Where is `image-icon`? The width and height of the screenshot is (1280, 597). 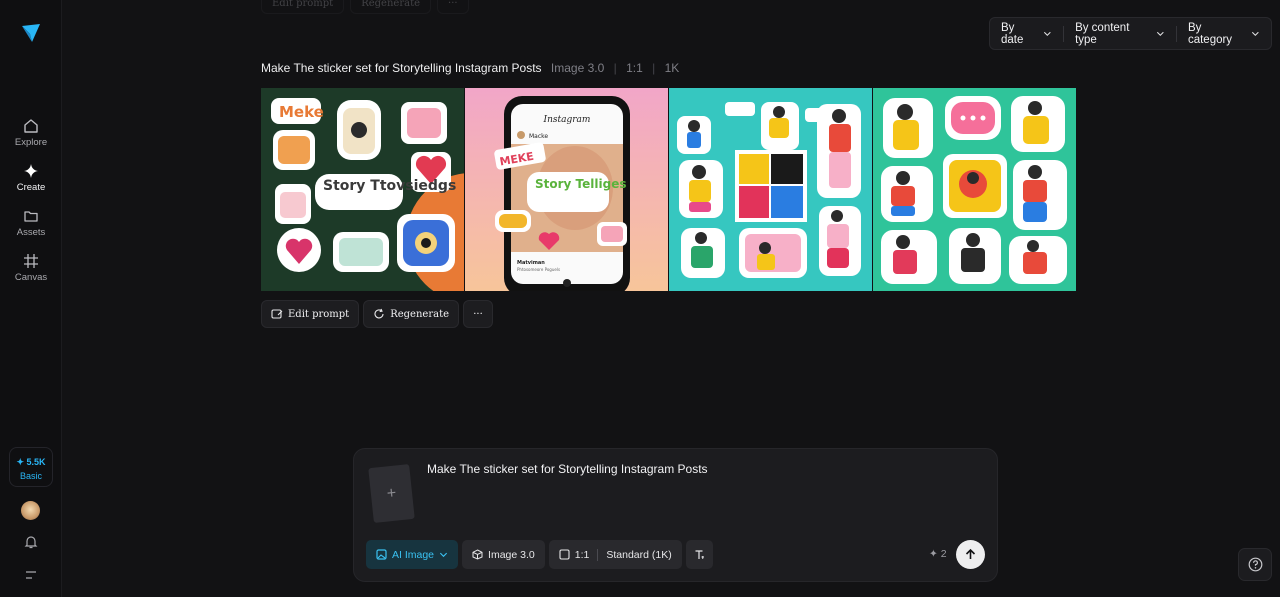
image-icon is located at coordinates (381, 554).